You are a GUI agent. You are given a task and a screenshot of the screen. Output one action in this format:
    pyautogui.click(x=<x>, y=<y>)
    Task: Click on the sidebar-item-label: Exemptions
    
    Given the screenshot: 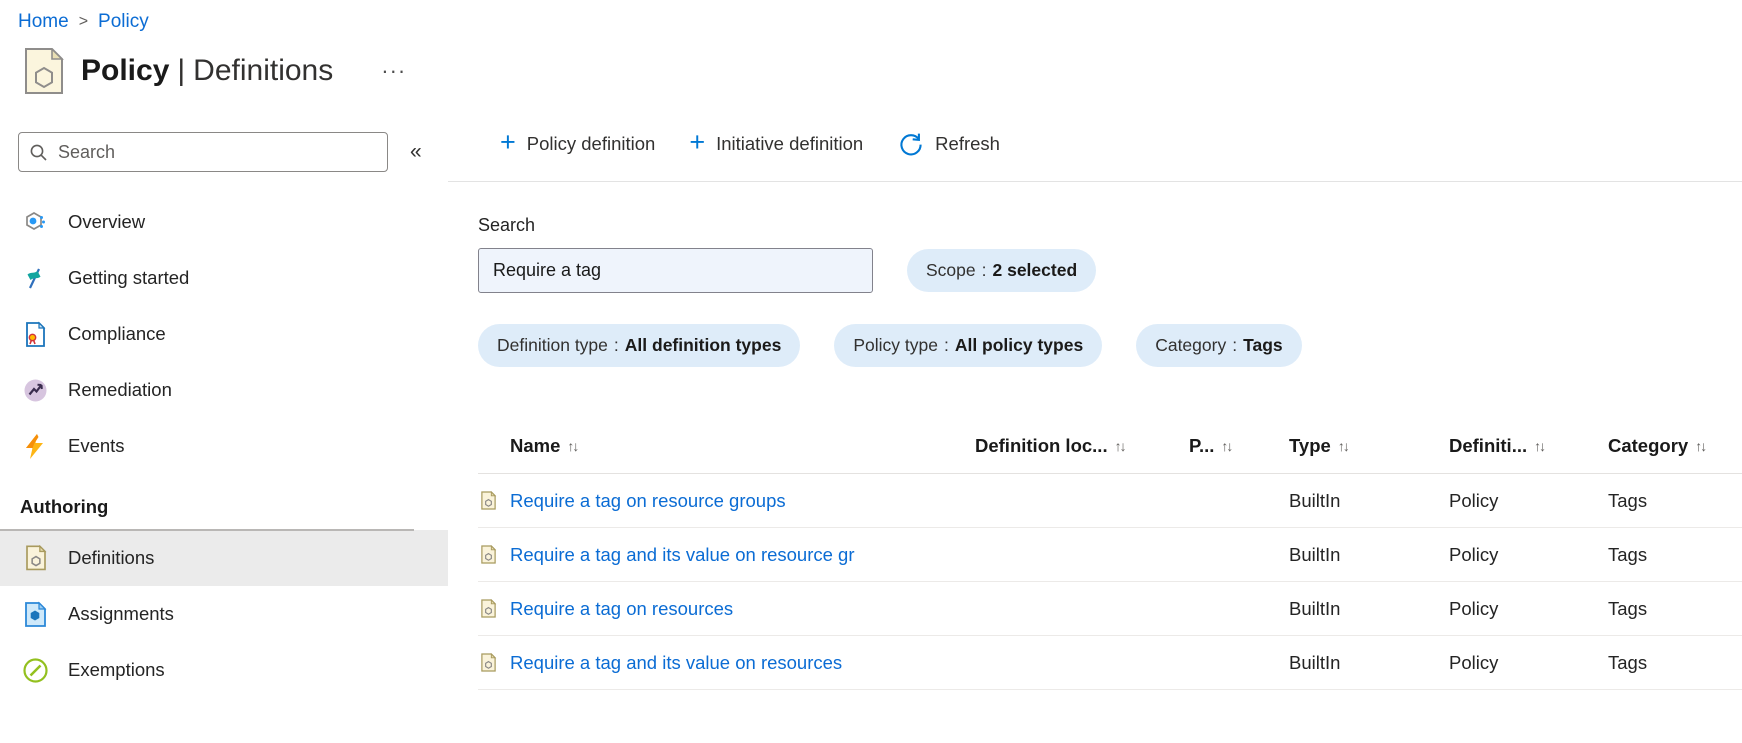 What is the action you would take?
    pyautogui.click(x=116, y=669)
    